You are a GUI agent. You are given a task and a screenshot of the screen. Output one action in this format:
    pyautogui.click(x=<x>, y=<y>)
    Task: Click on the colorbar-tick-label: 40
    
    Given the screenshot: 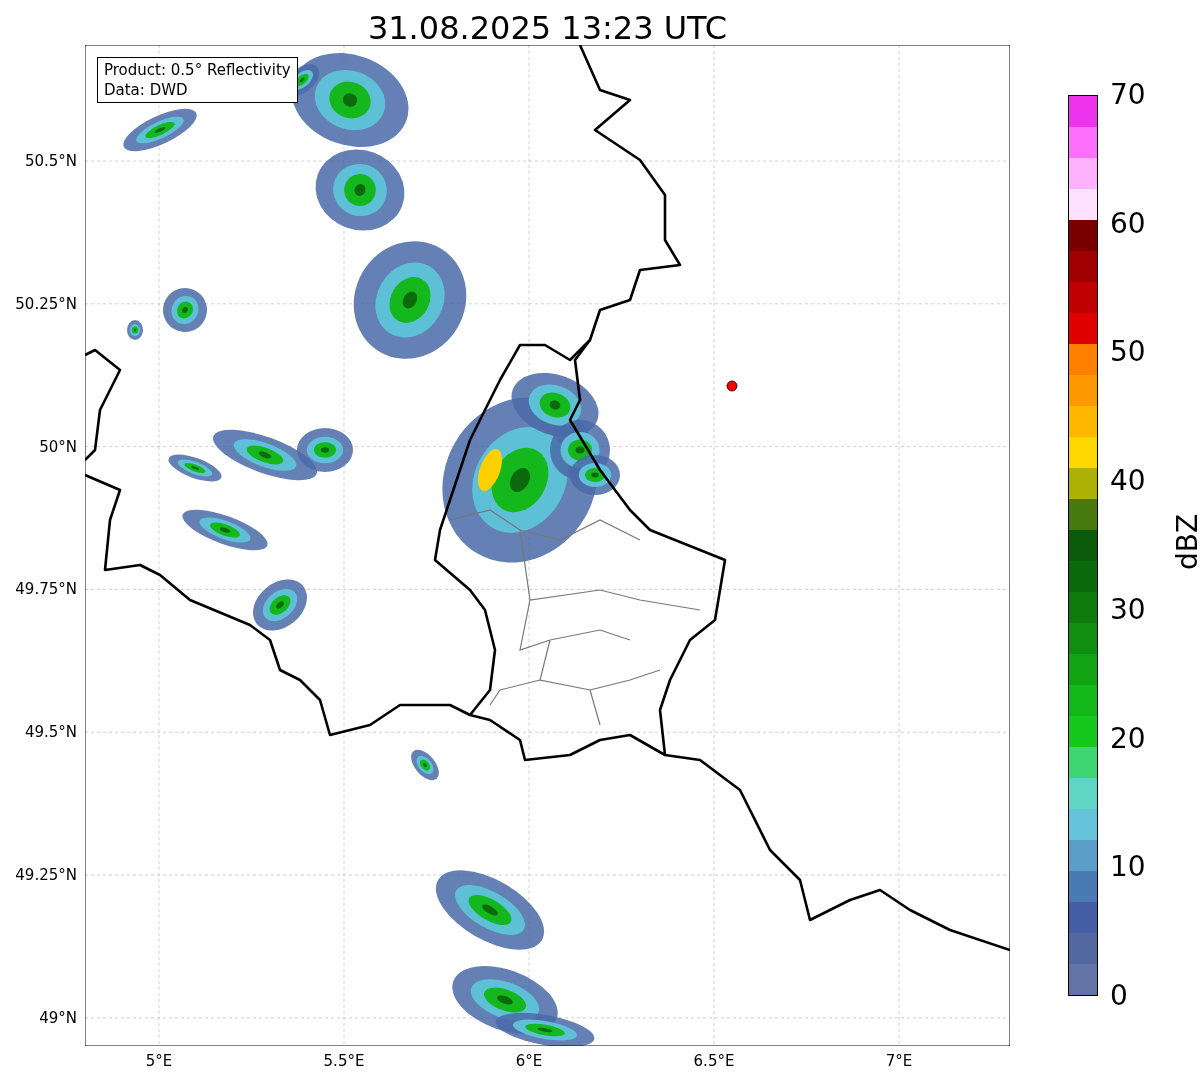 What is the action you would take?
    pyautogui.click(x=1128, y=481)
    